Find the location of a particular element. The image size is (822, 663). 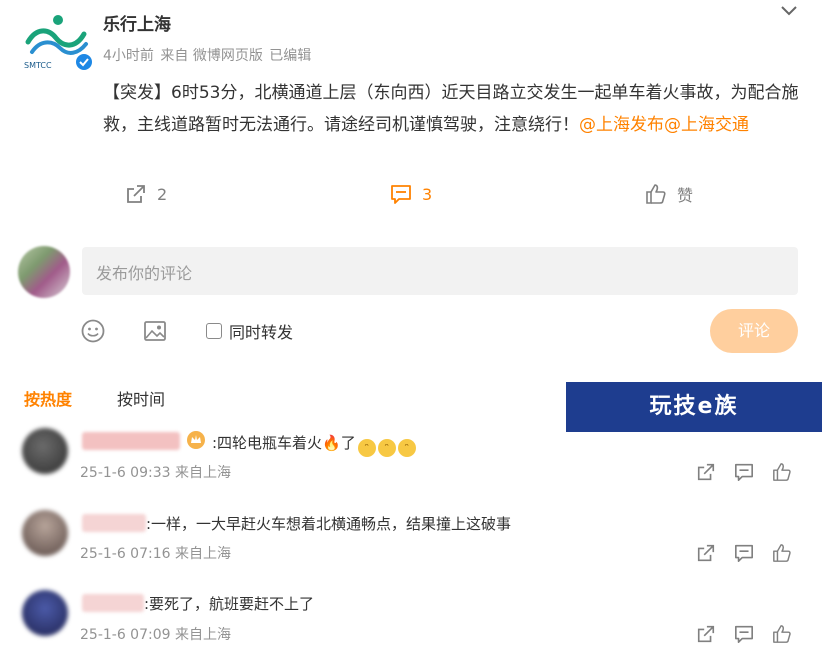

also-repost-label: 同时转发 is located at coordinates (261, 332).